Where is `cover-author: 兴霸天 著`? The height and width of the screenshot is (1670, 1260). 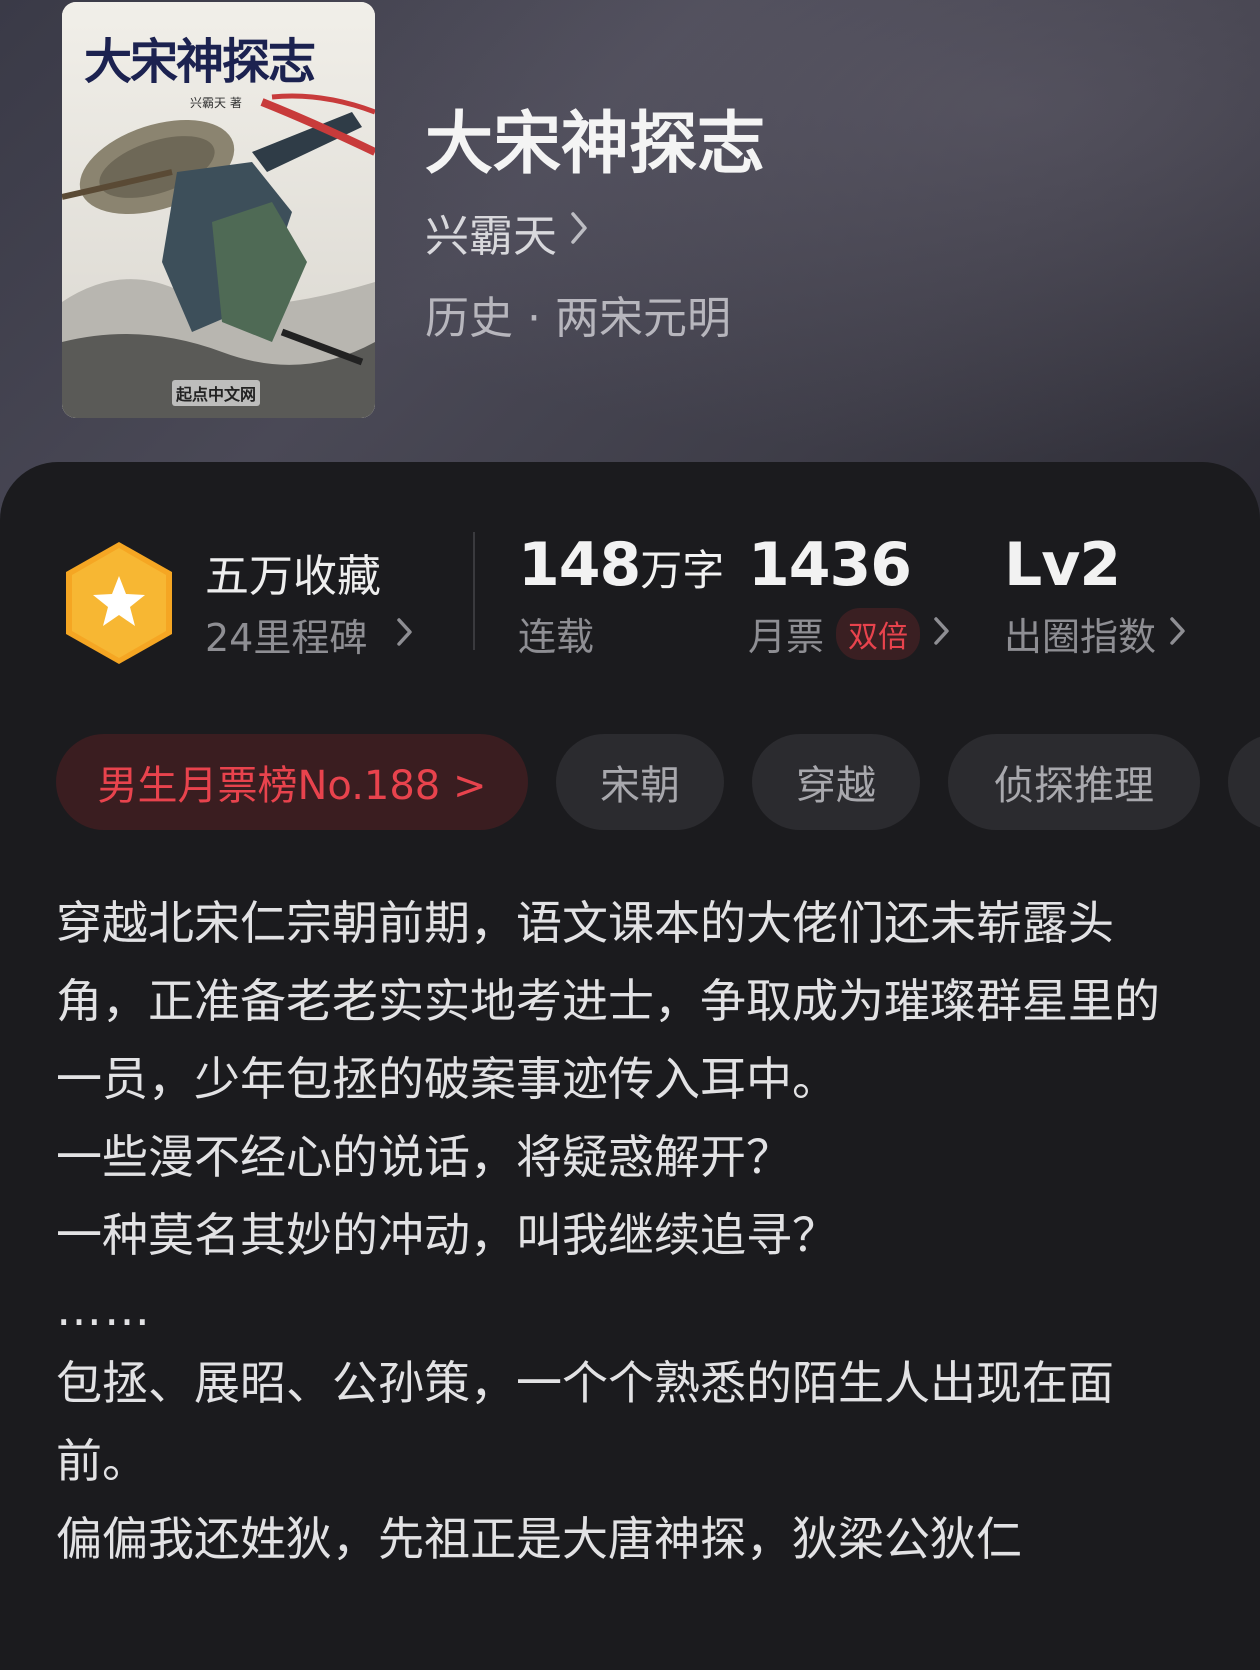 cover-author: 兴霸天 著 is located at coordinates (216, 103).